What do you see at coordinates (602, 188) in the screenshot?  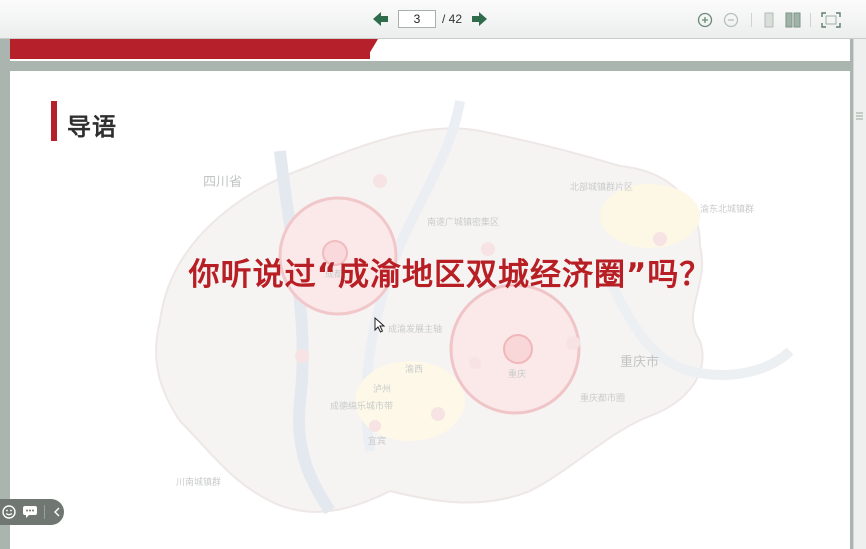 I see `map-label: 北部城镇群片区` at bounding box center [602, 188].